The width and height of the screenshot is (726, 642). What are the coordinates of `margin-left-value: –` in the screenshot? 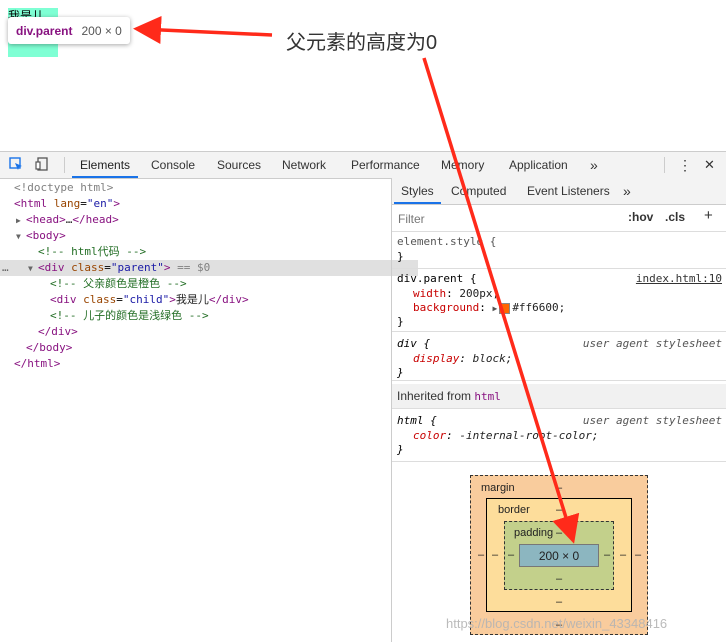 It's located at (481, 555).